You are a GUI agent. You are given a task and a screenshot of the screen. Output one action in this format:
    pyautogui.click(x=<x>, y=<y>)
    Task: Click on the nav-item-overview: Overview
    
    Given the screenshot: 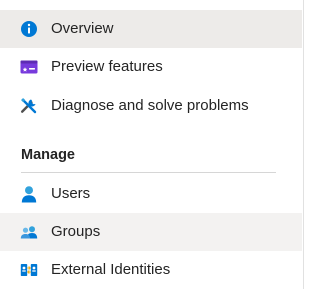 What is the action you would take?
    pyautogui.click(x=151, y=29)
    